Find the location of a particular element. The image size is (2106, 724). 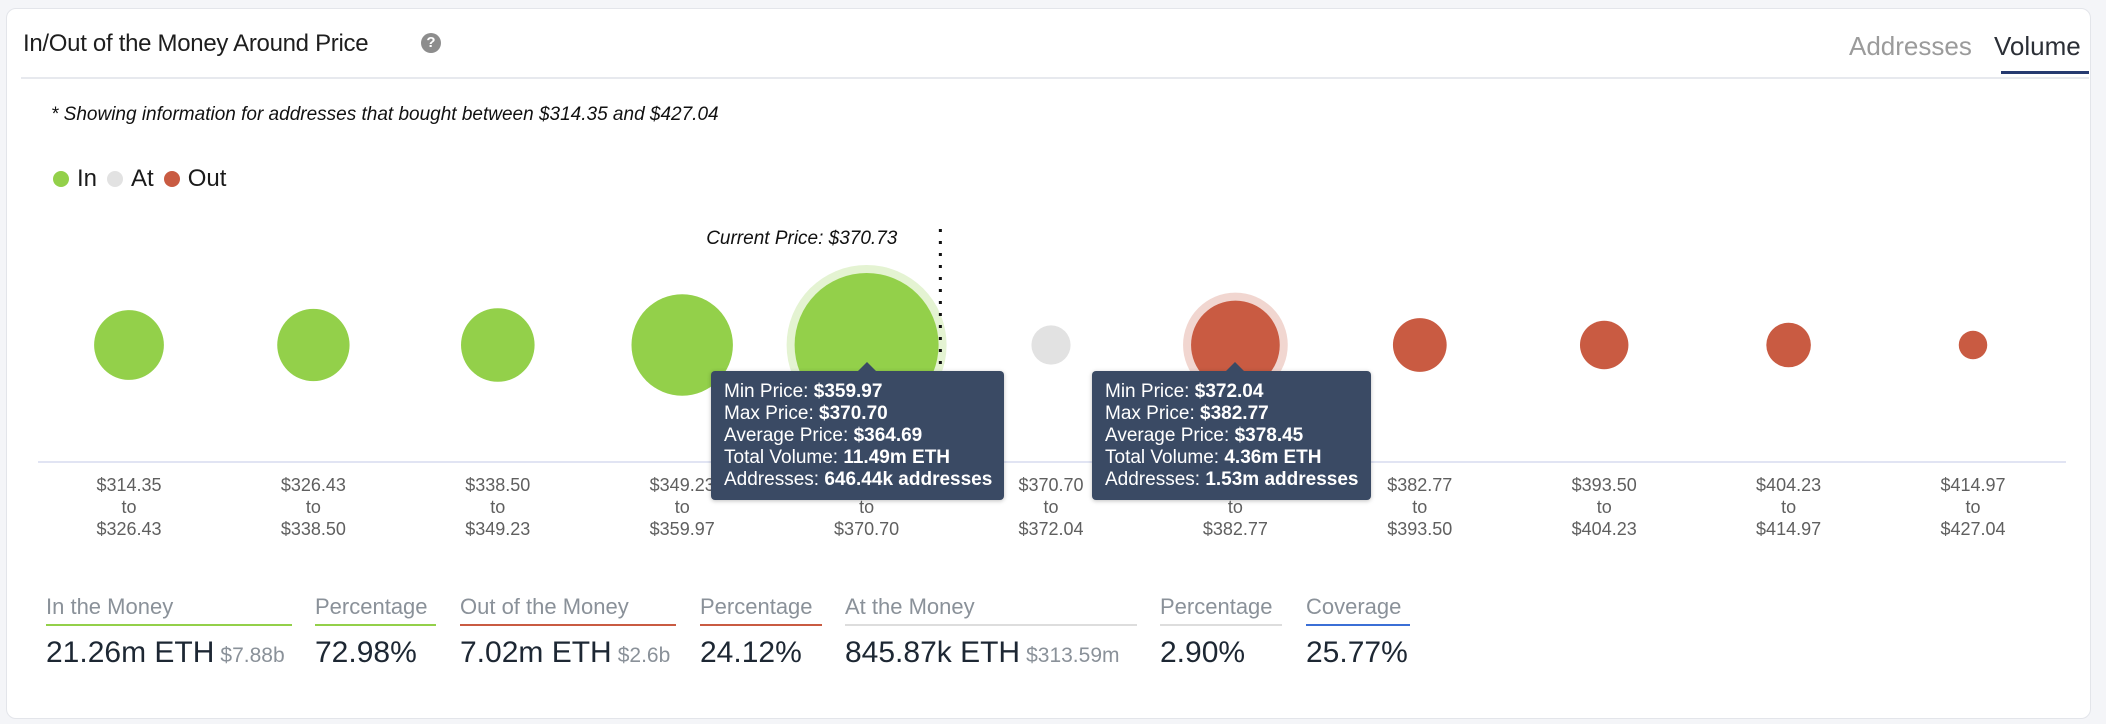

tooltip-value: $370.70 is located at coordinates (853, 413).